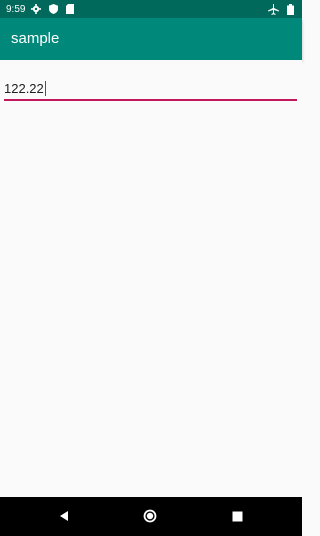 The height and width of the screenshot is (536, 320). Describe the element at coordinates (151, 9) in the screenshot. I see `status-bar: 9:59` at that location.